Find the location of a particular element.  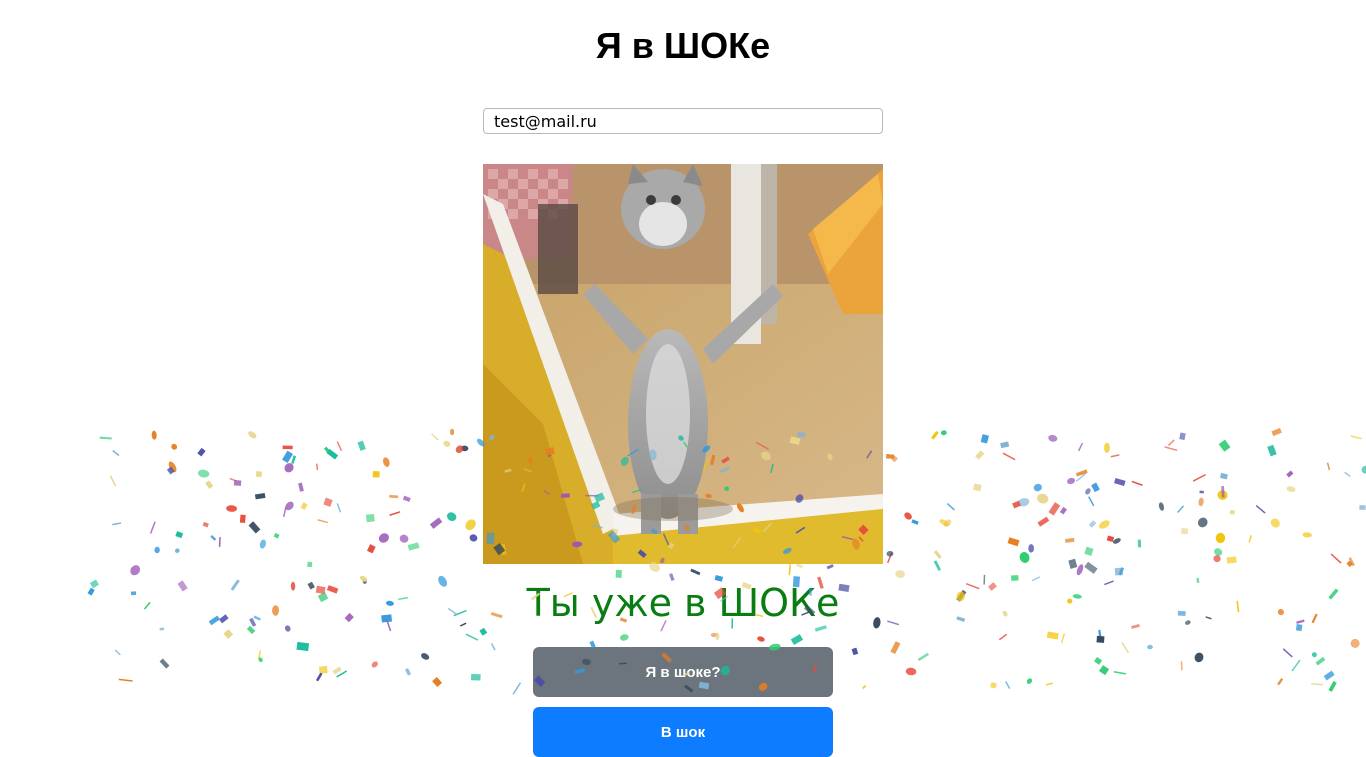

am-i-shocked-button: Я в шоке? is located at coordinates (683, 672).